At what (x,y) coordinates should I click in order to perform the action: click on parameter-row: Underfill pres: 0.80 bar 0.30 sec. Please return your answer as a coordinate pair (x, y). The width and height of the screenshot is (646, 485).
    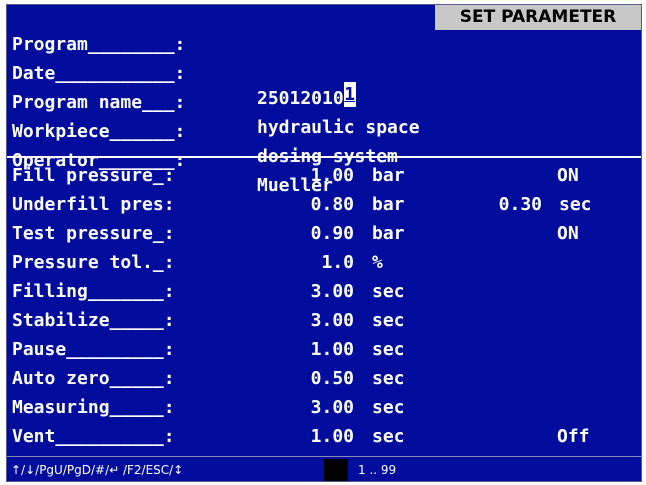
    Looking at the image, I should click on (324, 204).